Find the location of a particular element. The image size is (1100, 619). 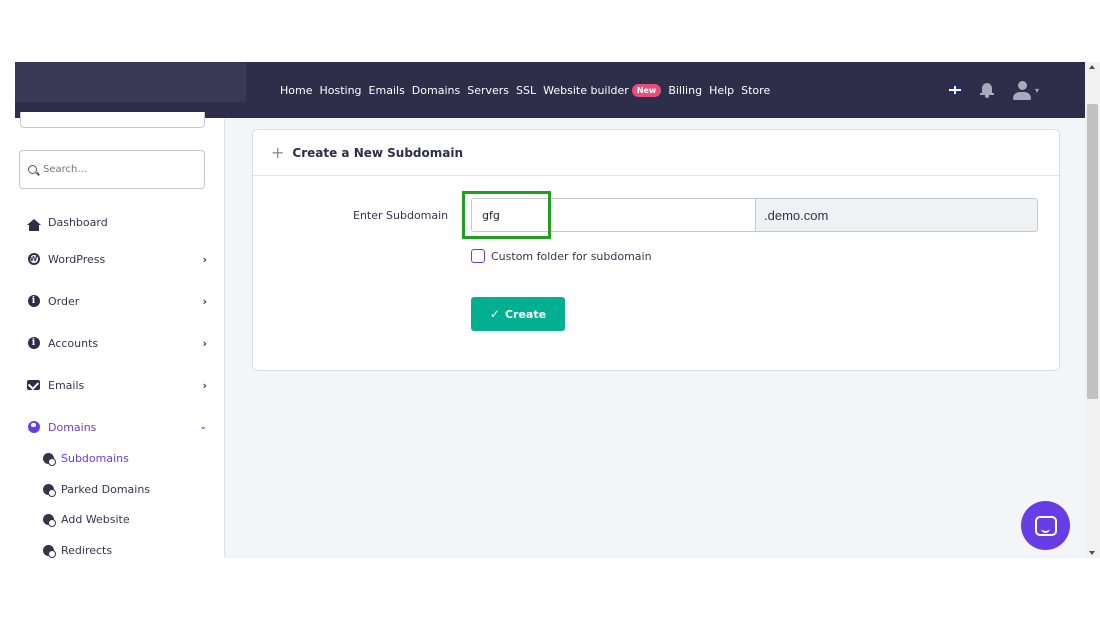

card-header: + Create a New Subdomain is located at coordinates (656, 153).